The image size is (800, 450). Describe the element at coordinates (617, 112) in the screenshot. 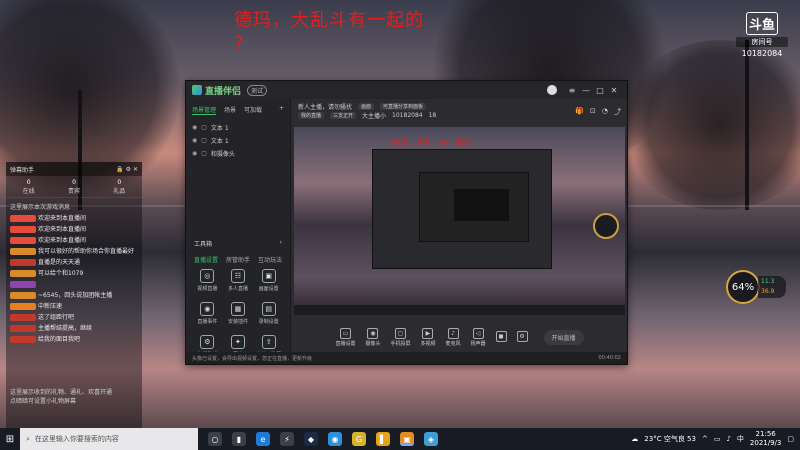

I see `share-icon: ⤴` at that location.